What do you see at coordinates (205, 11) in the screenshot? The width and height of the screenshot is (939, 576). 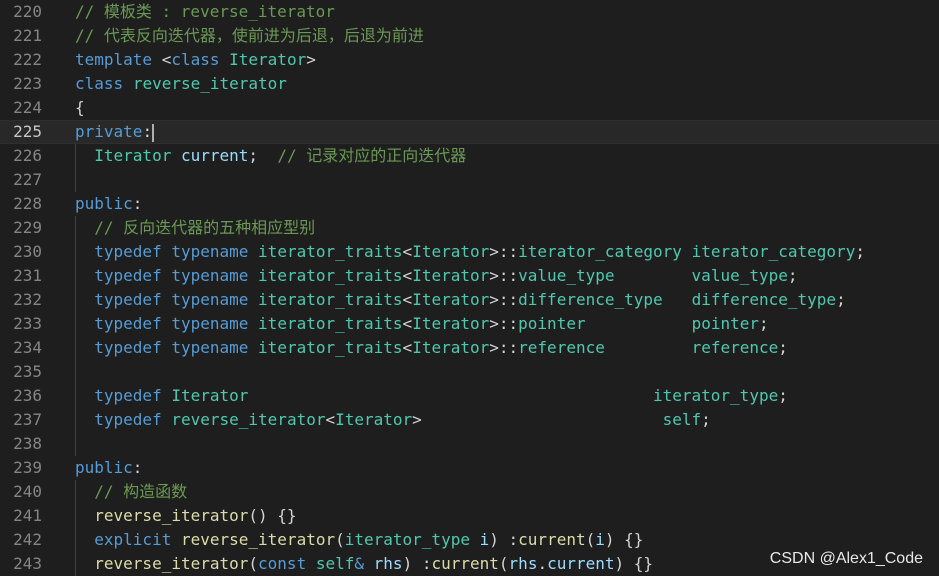 I see `code-token: // 模板类 : reverse_iterator` at bounding box center [205, 11].